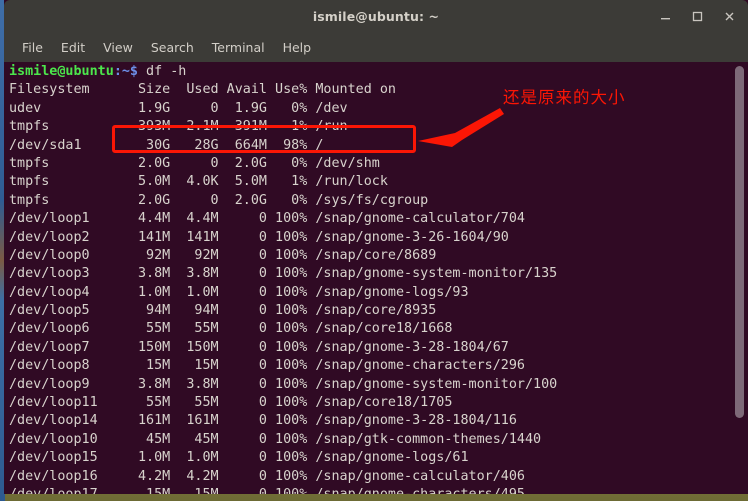  Describe the element at coordinates (198, 182) in the screenshot. I see `df-table-row: tmpfs 5.0M 4.0K 5.0M 1% /run/lock` at that location.